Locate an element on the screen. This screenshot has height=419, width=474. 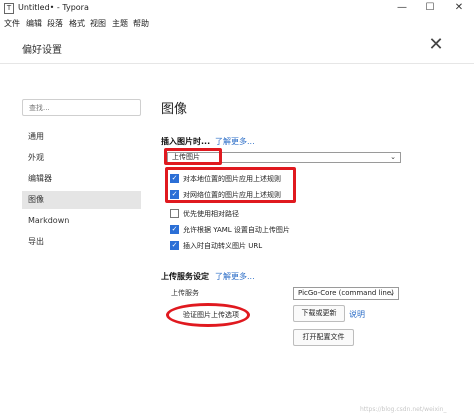
menu-theme: 主题 is located at coordinates (120, 23).